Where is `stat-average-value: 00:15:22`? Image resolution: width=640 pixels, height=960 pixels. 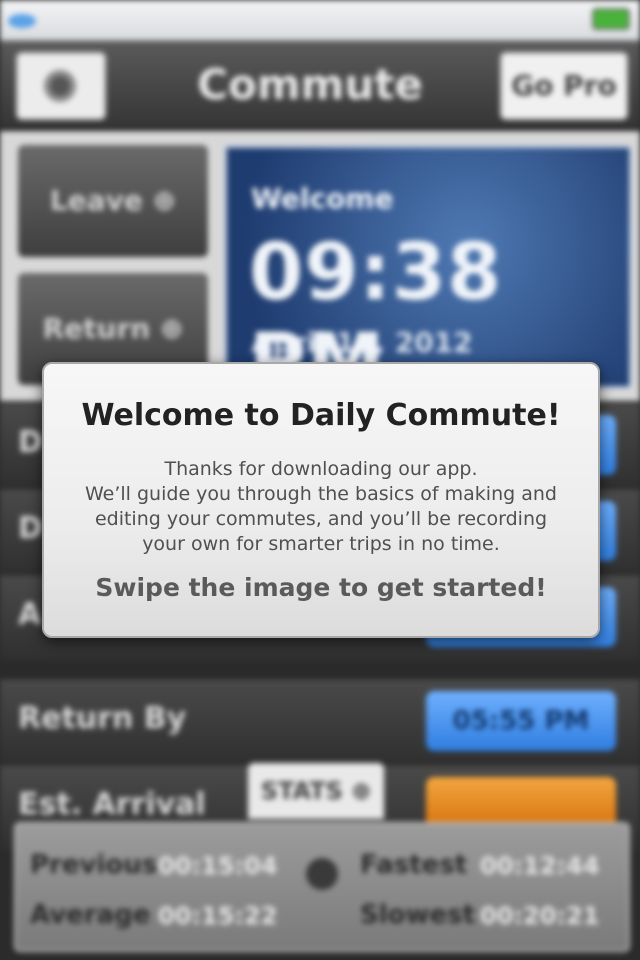 stat-average-value: 00:15:22 is located at coordinates (218, 916).